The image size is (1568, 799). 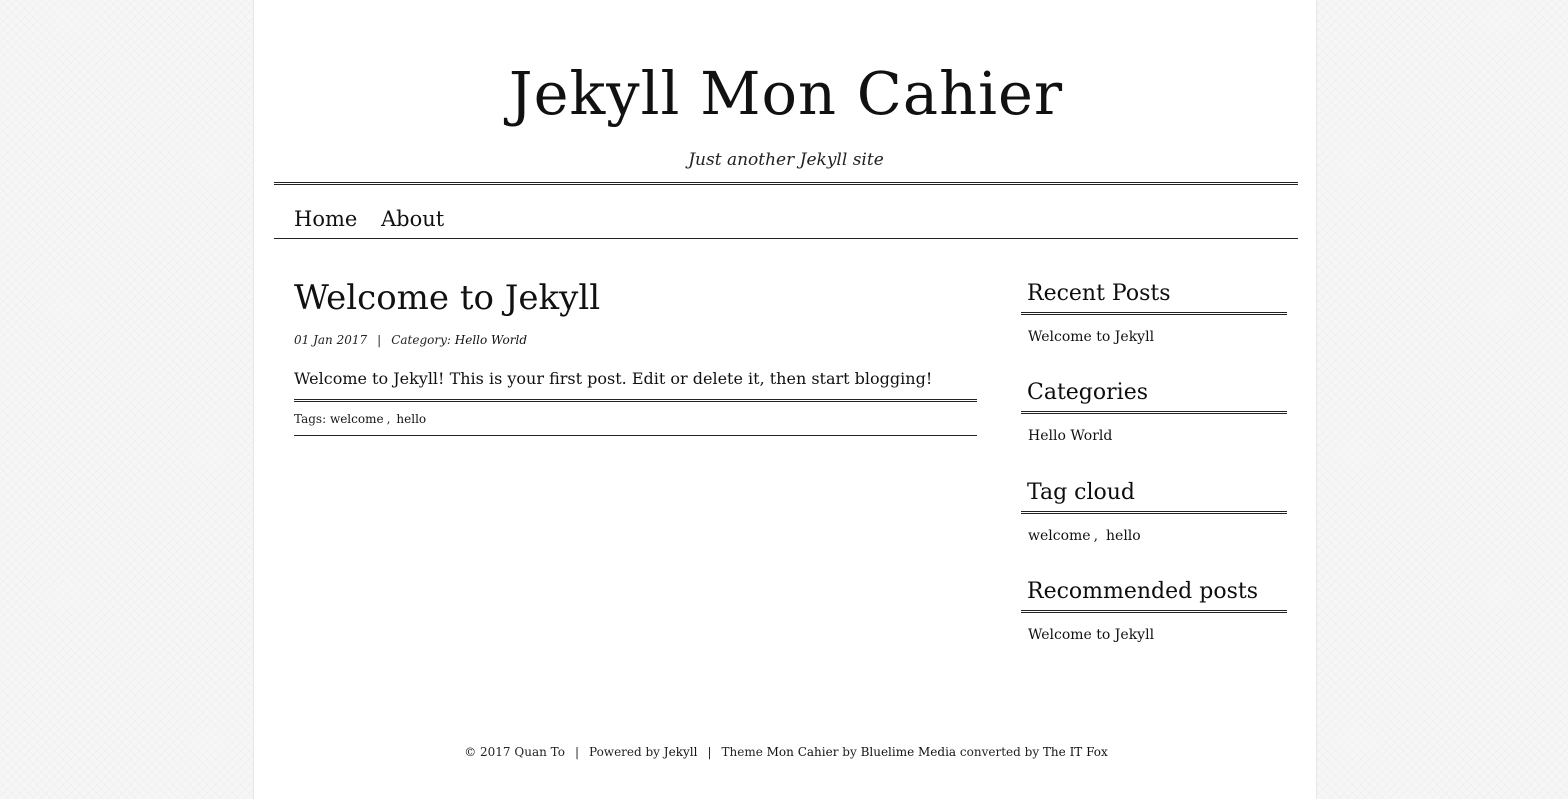 What do you see at coordinates (1059, 536) in the screenshot?
I see `tag-cloud-link-welcome: welcome` at bounding box center [1059, 536].